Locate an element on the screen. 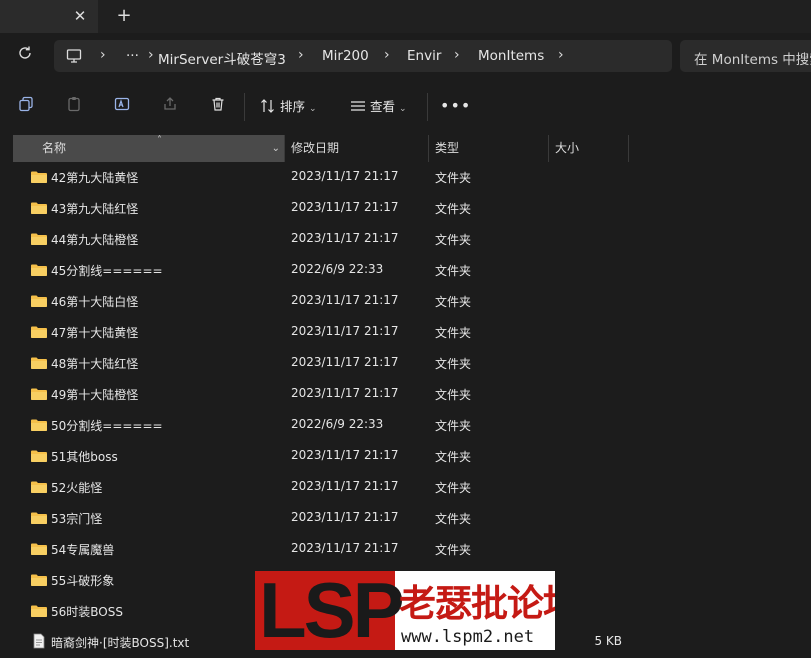  column-header-name: ˄ 名称 ⌄ is located at coordinates (149, 148).